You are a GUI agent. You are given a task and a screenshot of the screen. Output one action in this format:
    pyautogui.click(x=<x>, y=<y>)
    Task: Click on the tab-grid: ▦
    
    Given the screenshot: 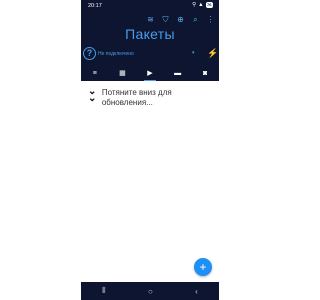 What is the action you would take?
    pyautogui.click(x=122, y=74)
    